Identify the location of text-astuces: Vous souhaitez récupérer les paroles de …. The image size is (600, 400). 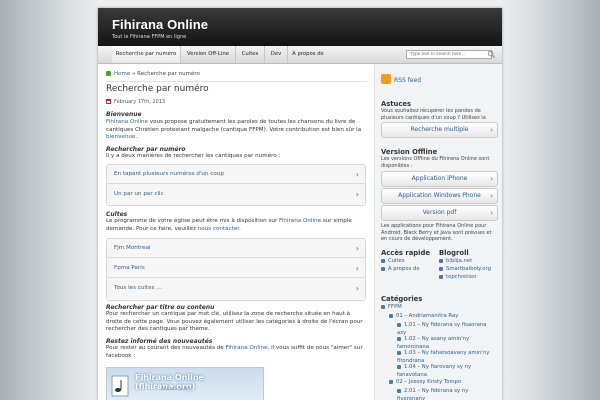
(433, 114).